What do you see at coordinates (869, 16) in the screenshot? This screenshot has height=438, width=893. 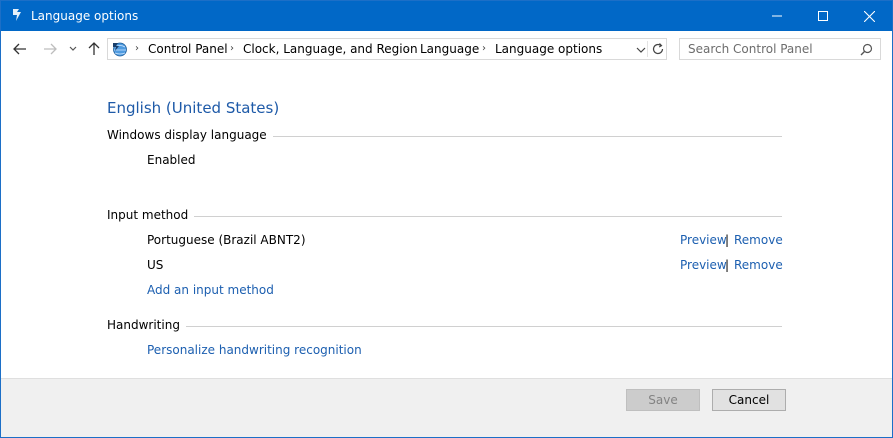 I see `close-button` at bounding box center [869, 16].